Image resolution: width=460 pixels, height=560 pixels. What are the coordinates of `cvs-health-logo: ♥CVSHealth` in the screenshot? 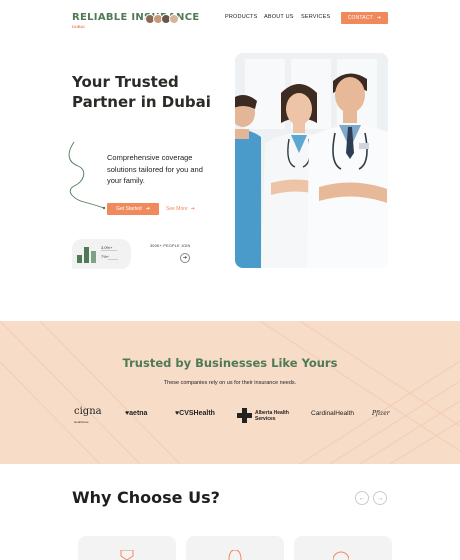 It's located at (195, 413).